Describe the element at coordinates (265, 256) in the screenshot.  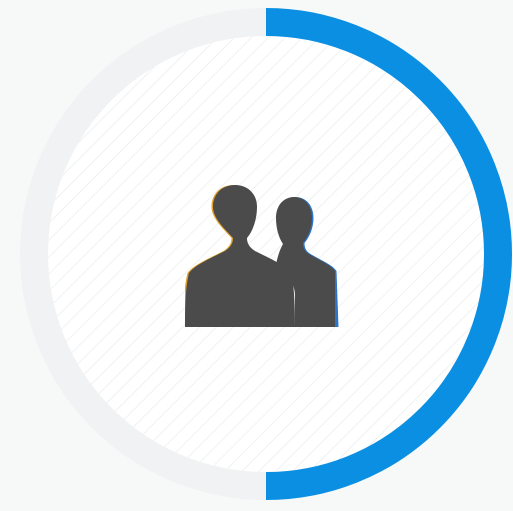
I see `users-icon` at that location.